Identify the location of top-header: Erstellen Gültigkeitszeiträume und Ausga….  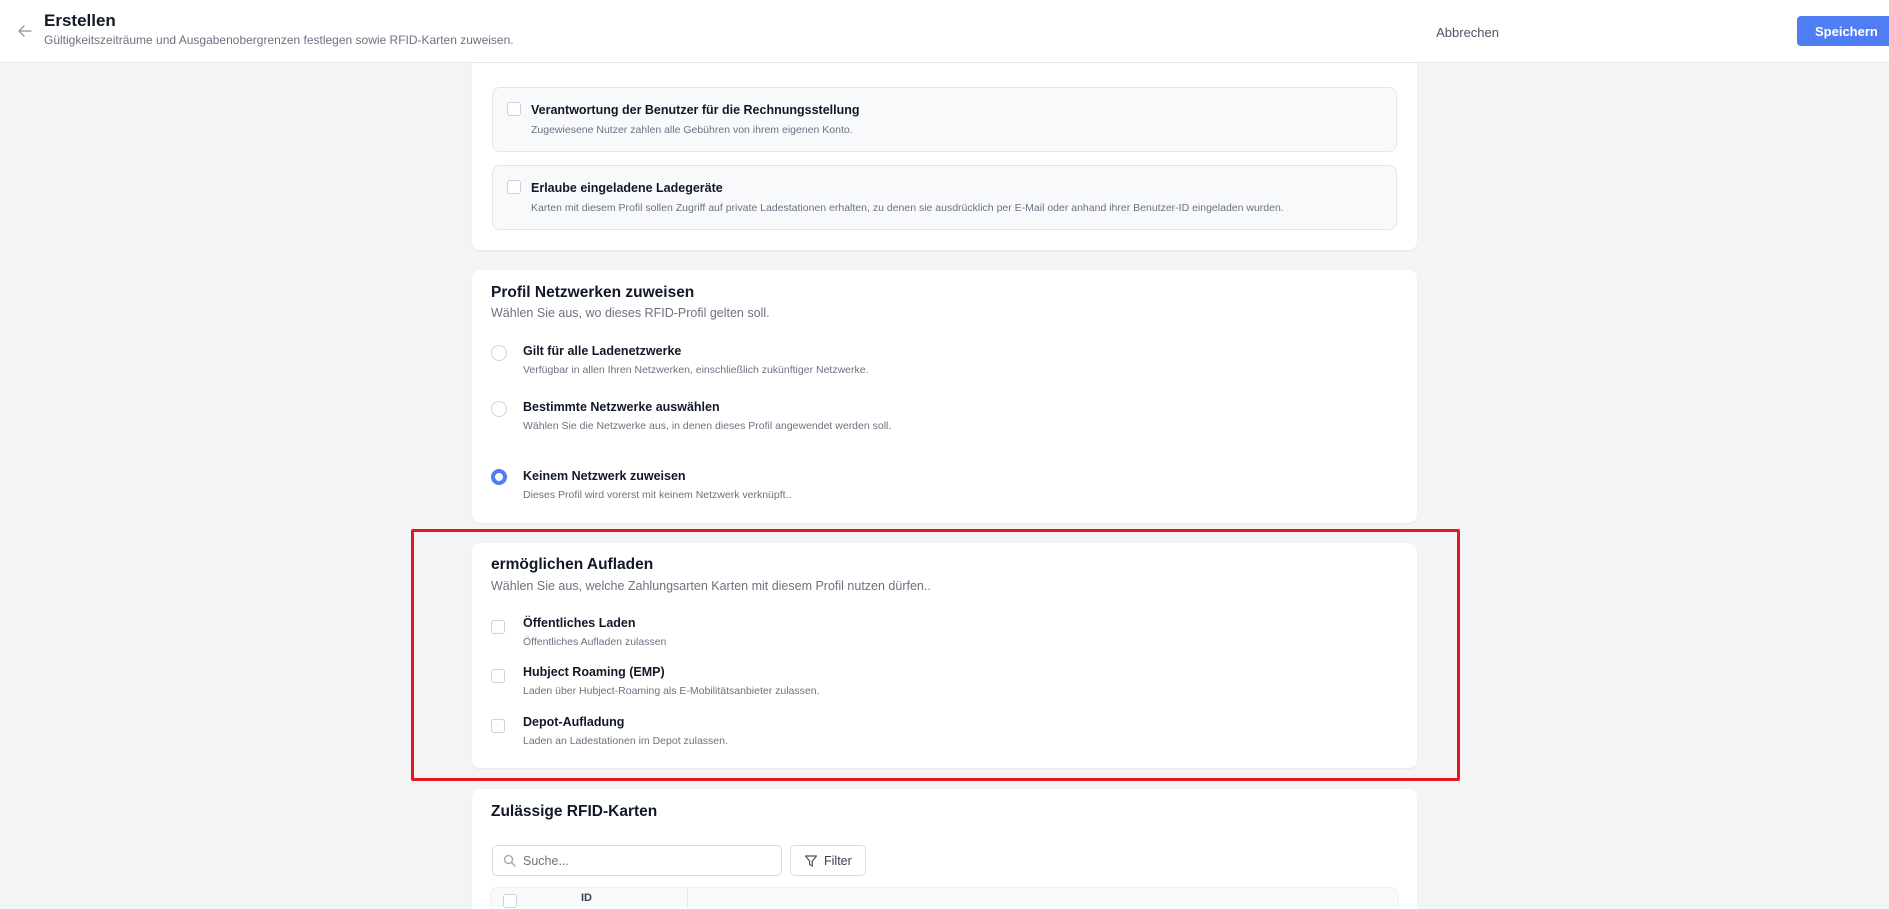
(944, 31).